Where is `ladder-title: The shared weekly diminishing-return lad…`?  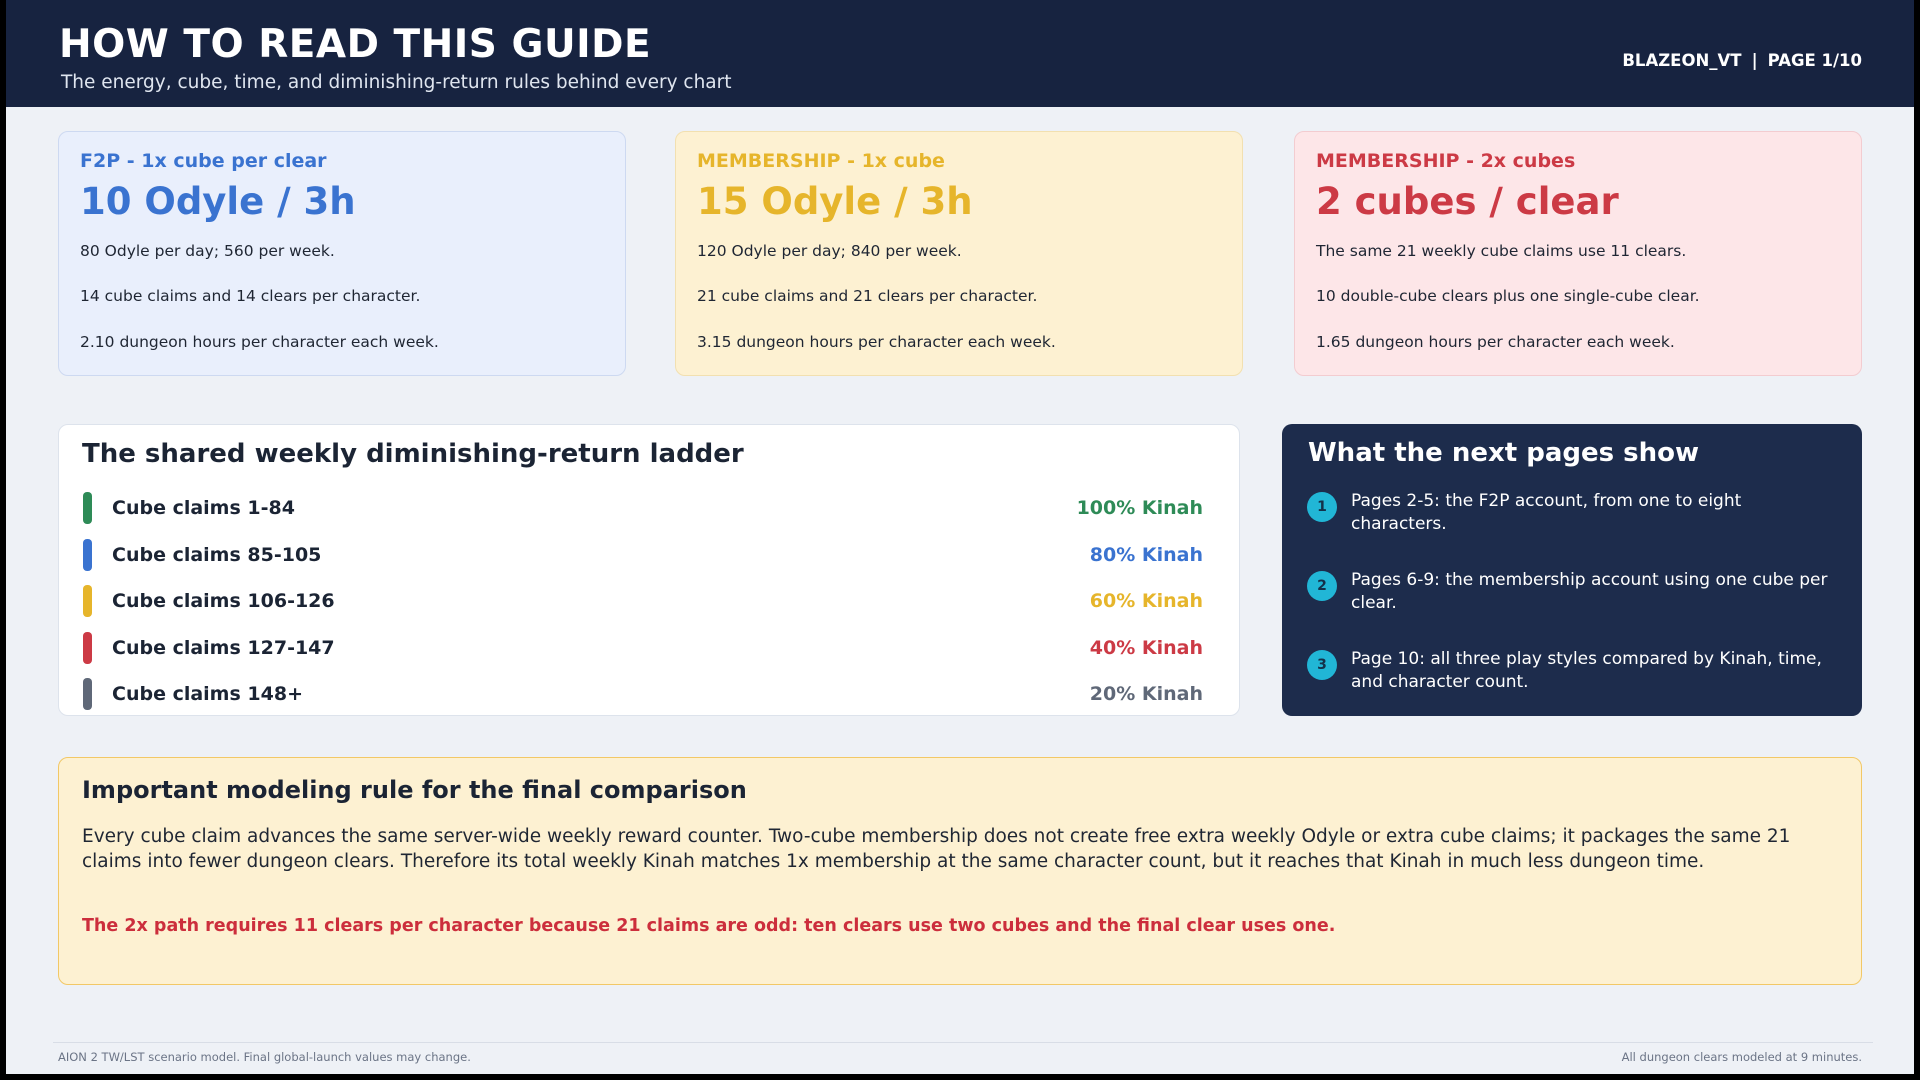
ladder-title: The shared weekly diminishing-return lad… is located at coordinates (413, 454).